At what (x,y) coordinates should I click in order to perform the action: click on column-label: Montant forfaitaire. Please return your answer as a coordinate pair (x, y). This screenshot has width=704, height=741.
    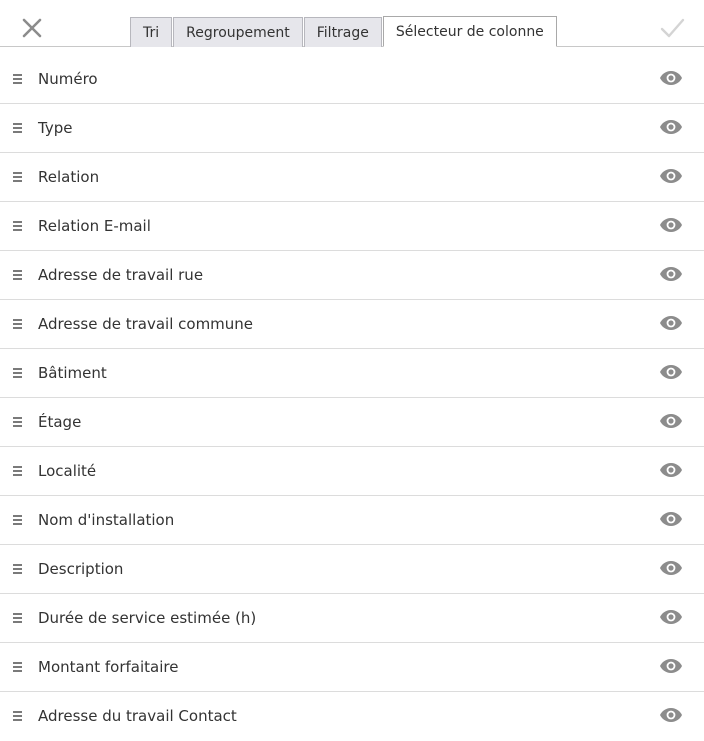
    Looking at the image, I should click on (108, 667).